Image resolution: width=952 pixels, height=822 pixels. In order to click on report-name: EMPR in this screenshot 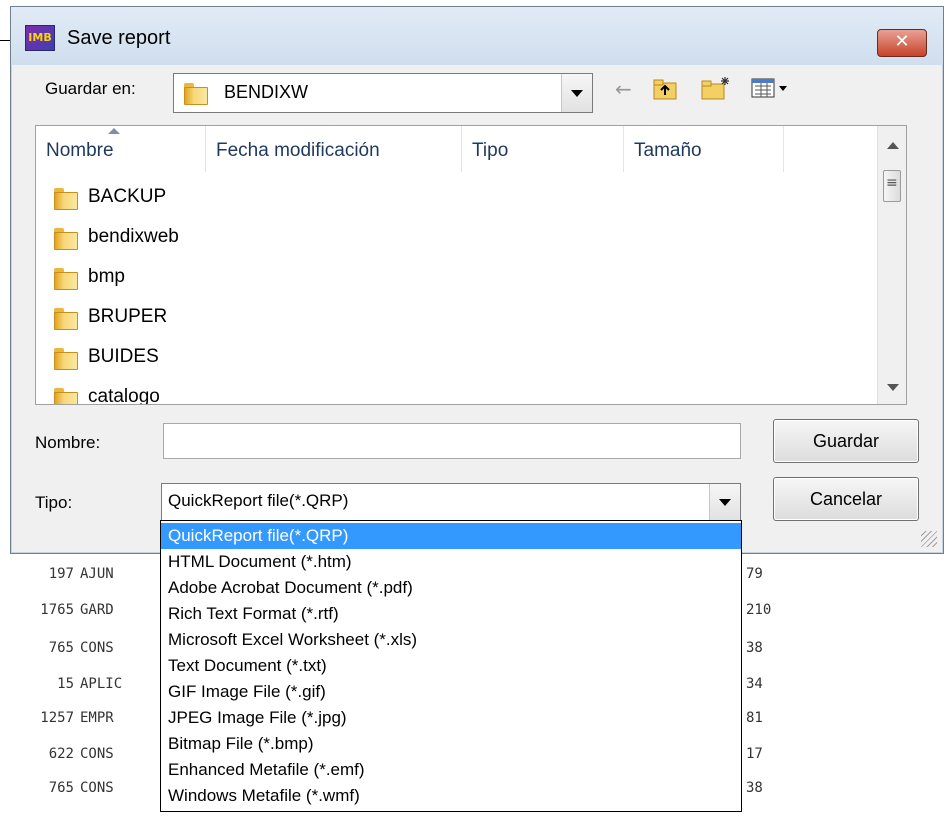, I will do `click(97, 718)`.